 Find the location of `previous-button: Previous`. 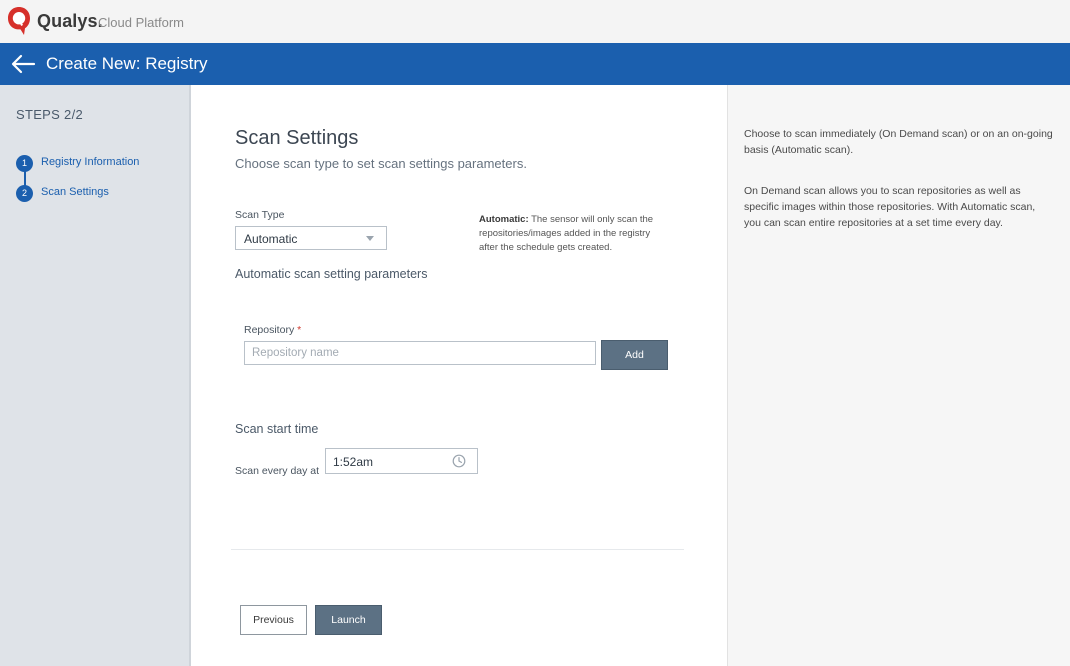

previous-button: Previous is located at coordinates (273, 620).